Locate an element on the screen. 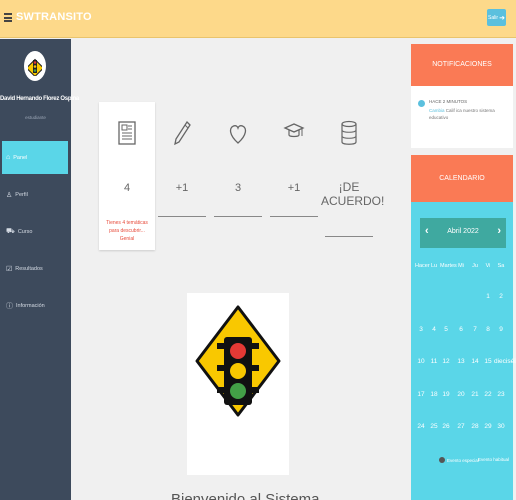 This screenshot has height=500, width=516. stat-card-graduation: +1 is located at coordinates (294, 176).